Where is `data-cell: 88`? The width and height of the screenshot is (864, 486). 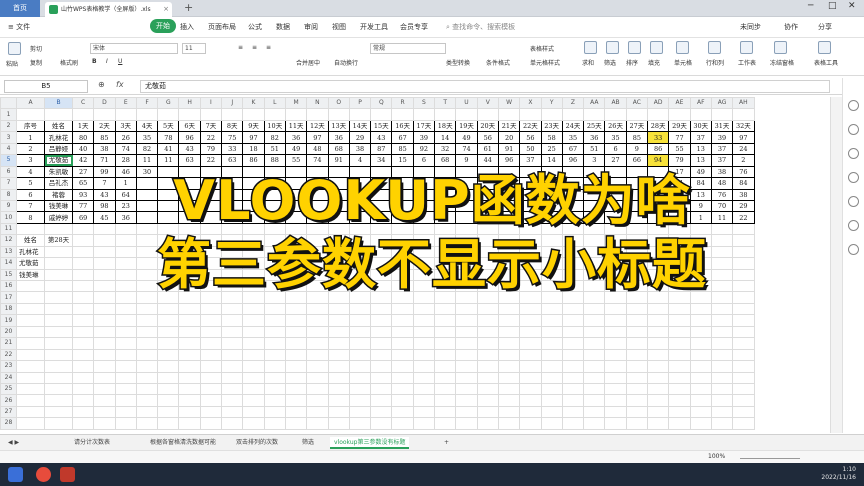
data-cell: 88 is located at coordinates (274, 160).